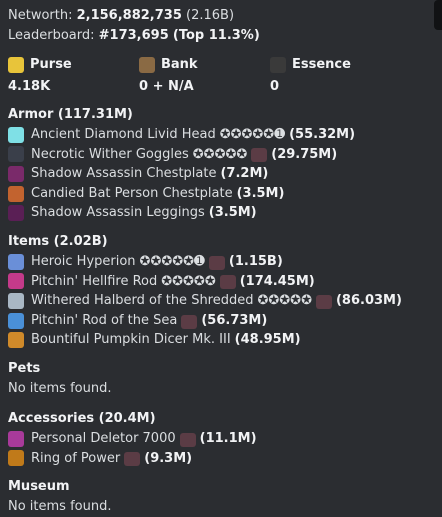 This screenshot has width=442, height=517. What do you see at coordinates (322, 134) in the screenshot?
I see `item-price: (55.32M)` at bounding box center [322, 134].